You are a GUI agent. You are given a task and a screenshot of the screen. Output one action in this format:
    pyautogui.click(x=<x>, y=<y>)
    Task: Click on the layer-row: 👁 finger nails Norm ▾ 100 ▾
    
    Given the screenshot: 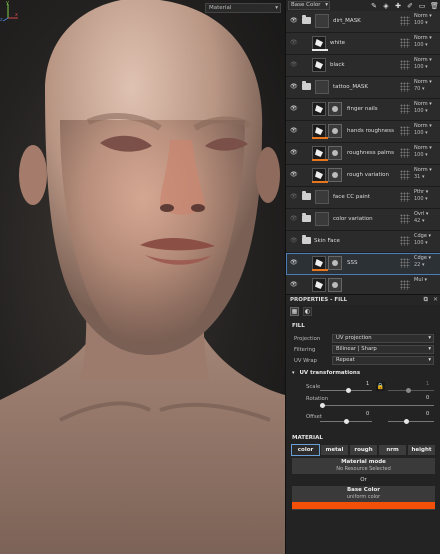 What is the action you would take?
    pyautogui.click(x=363, y=110)
    